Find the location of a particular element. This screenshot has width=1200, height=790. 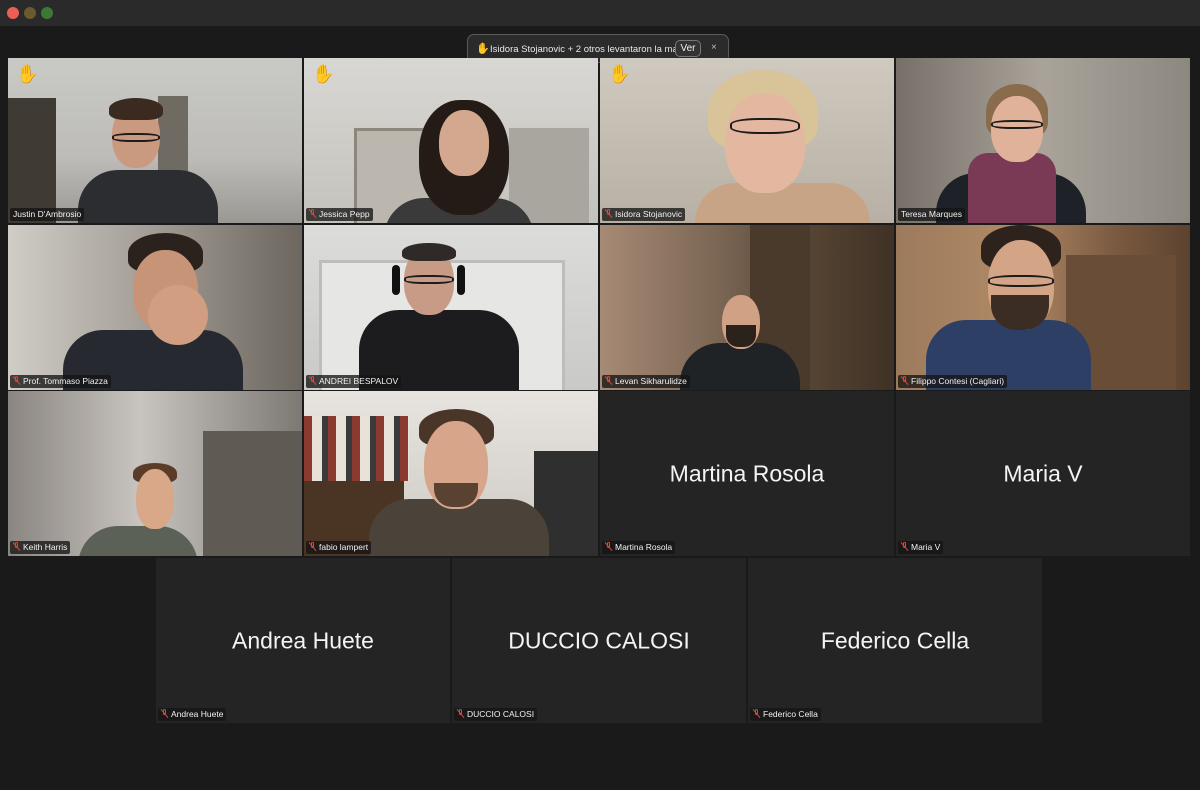

participant-name: Maria V is located at coordinates (921, 547).